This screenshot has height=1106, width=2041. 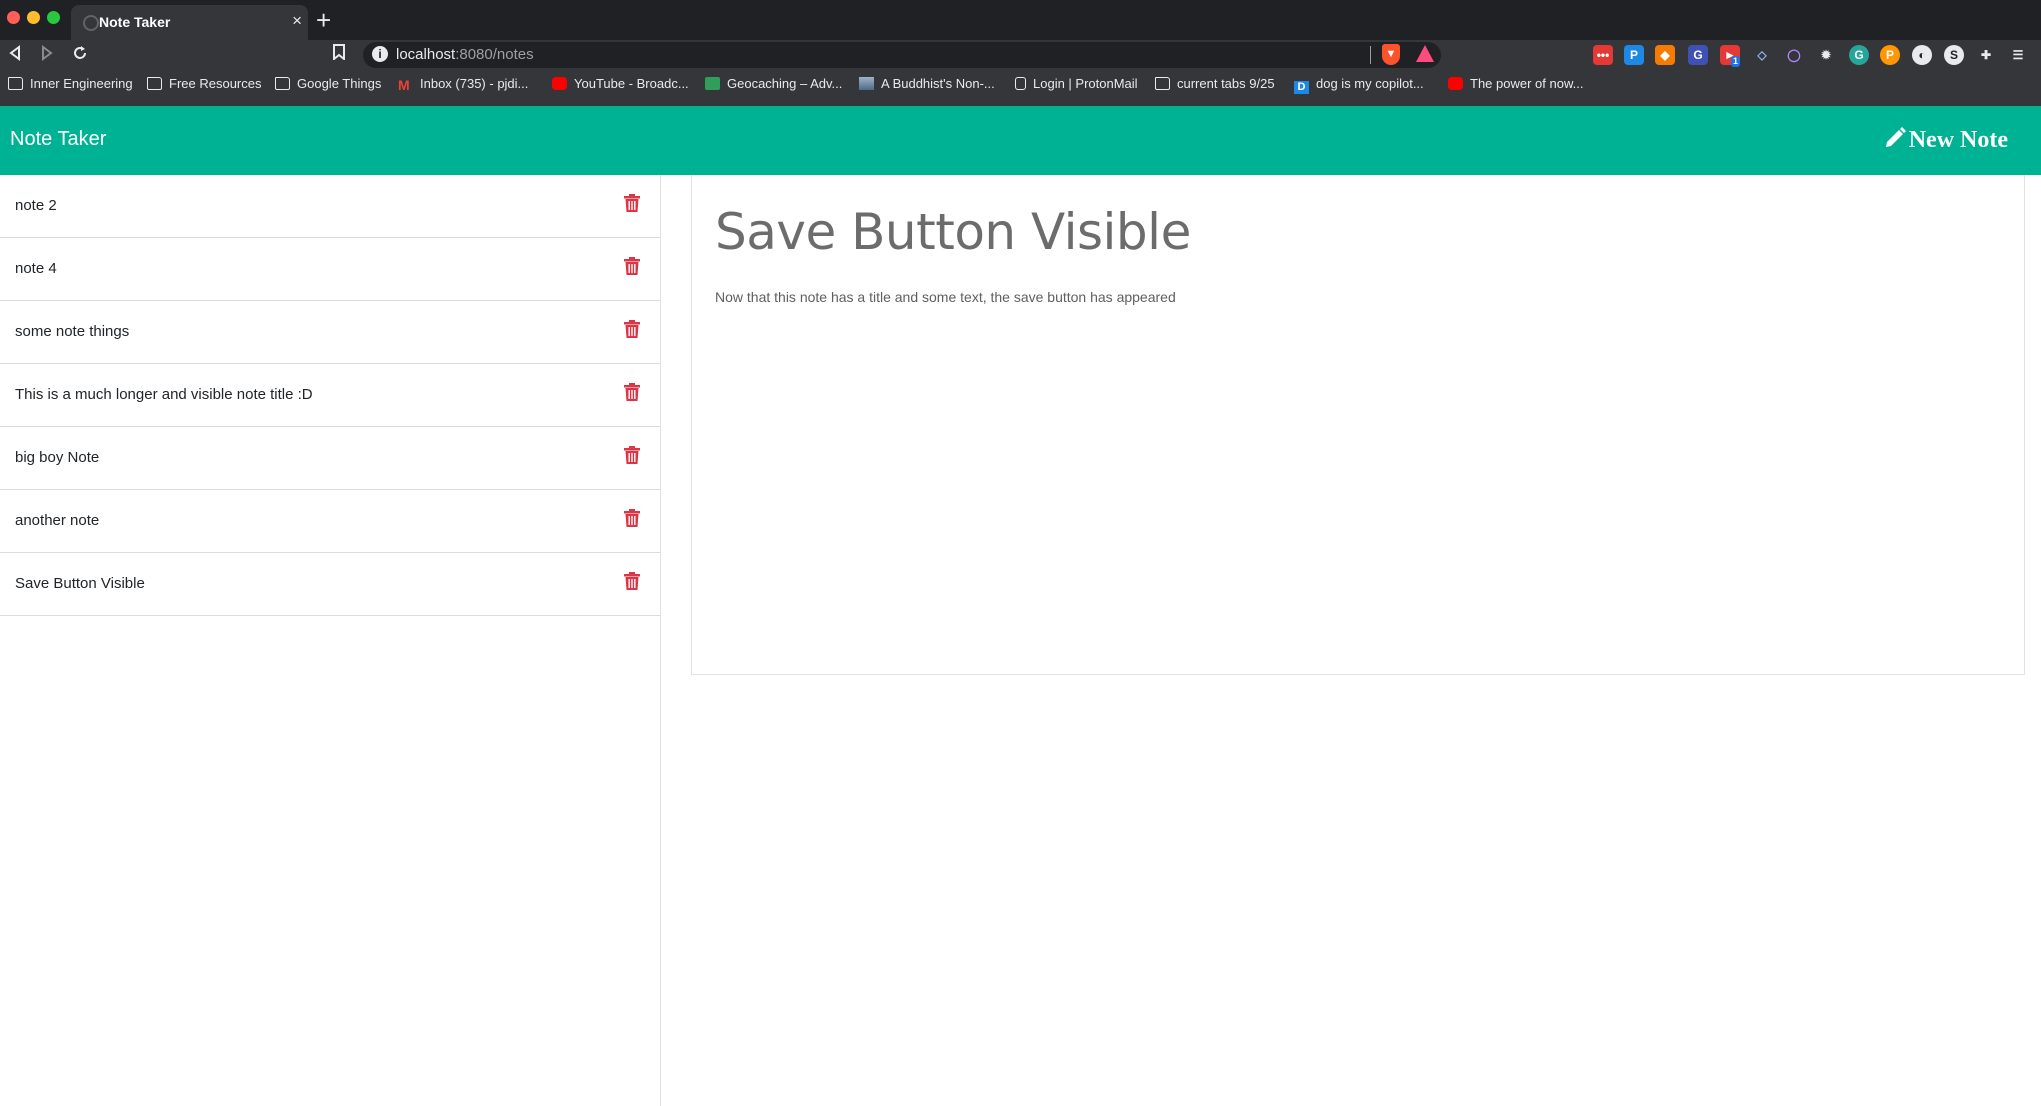 What do you see at coordinates (1370, 55) in the screenshot?
I see `omnibox-divider` at bounding box center [1370, 55].